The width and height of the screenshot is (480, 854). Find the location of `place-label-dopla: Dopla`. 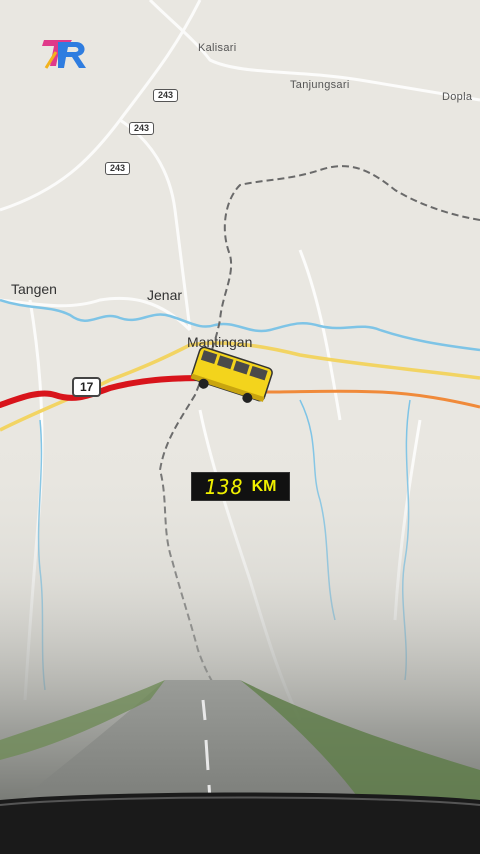

place-label-dopla: Dopla is located at coordinates (457, 97).